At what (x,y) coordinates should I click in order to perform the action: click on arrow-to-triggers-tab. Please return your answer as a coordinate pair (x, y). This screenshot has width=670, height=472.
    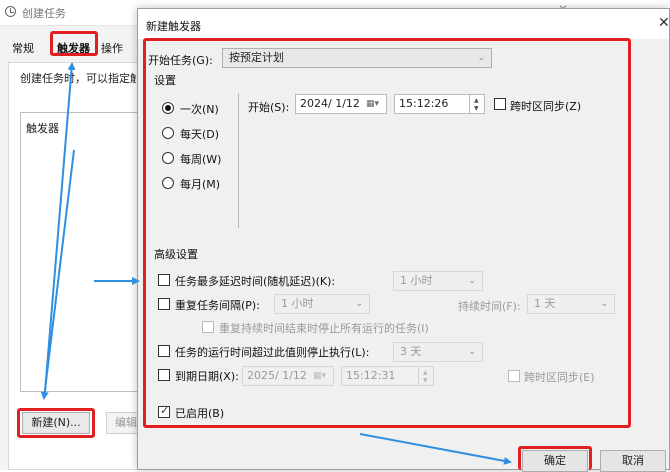
    Looking at the image, I should click on (60, 227).